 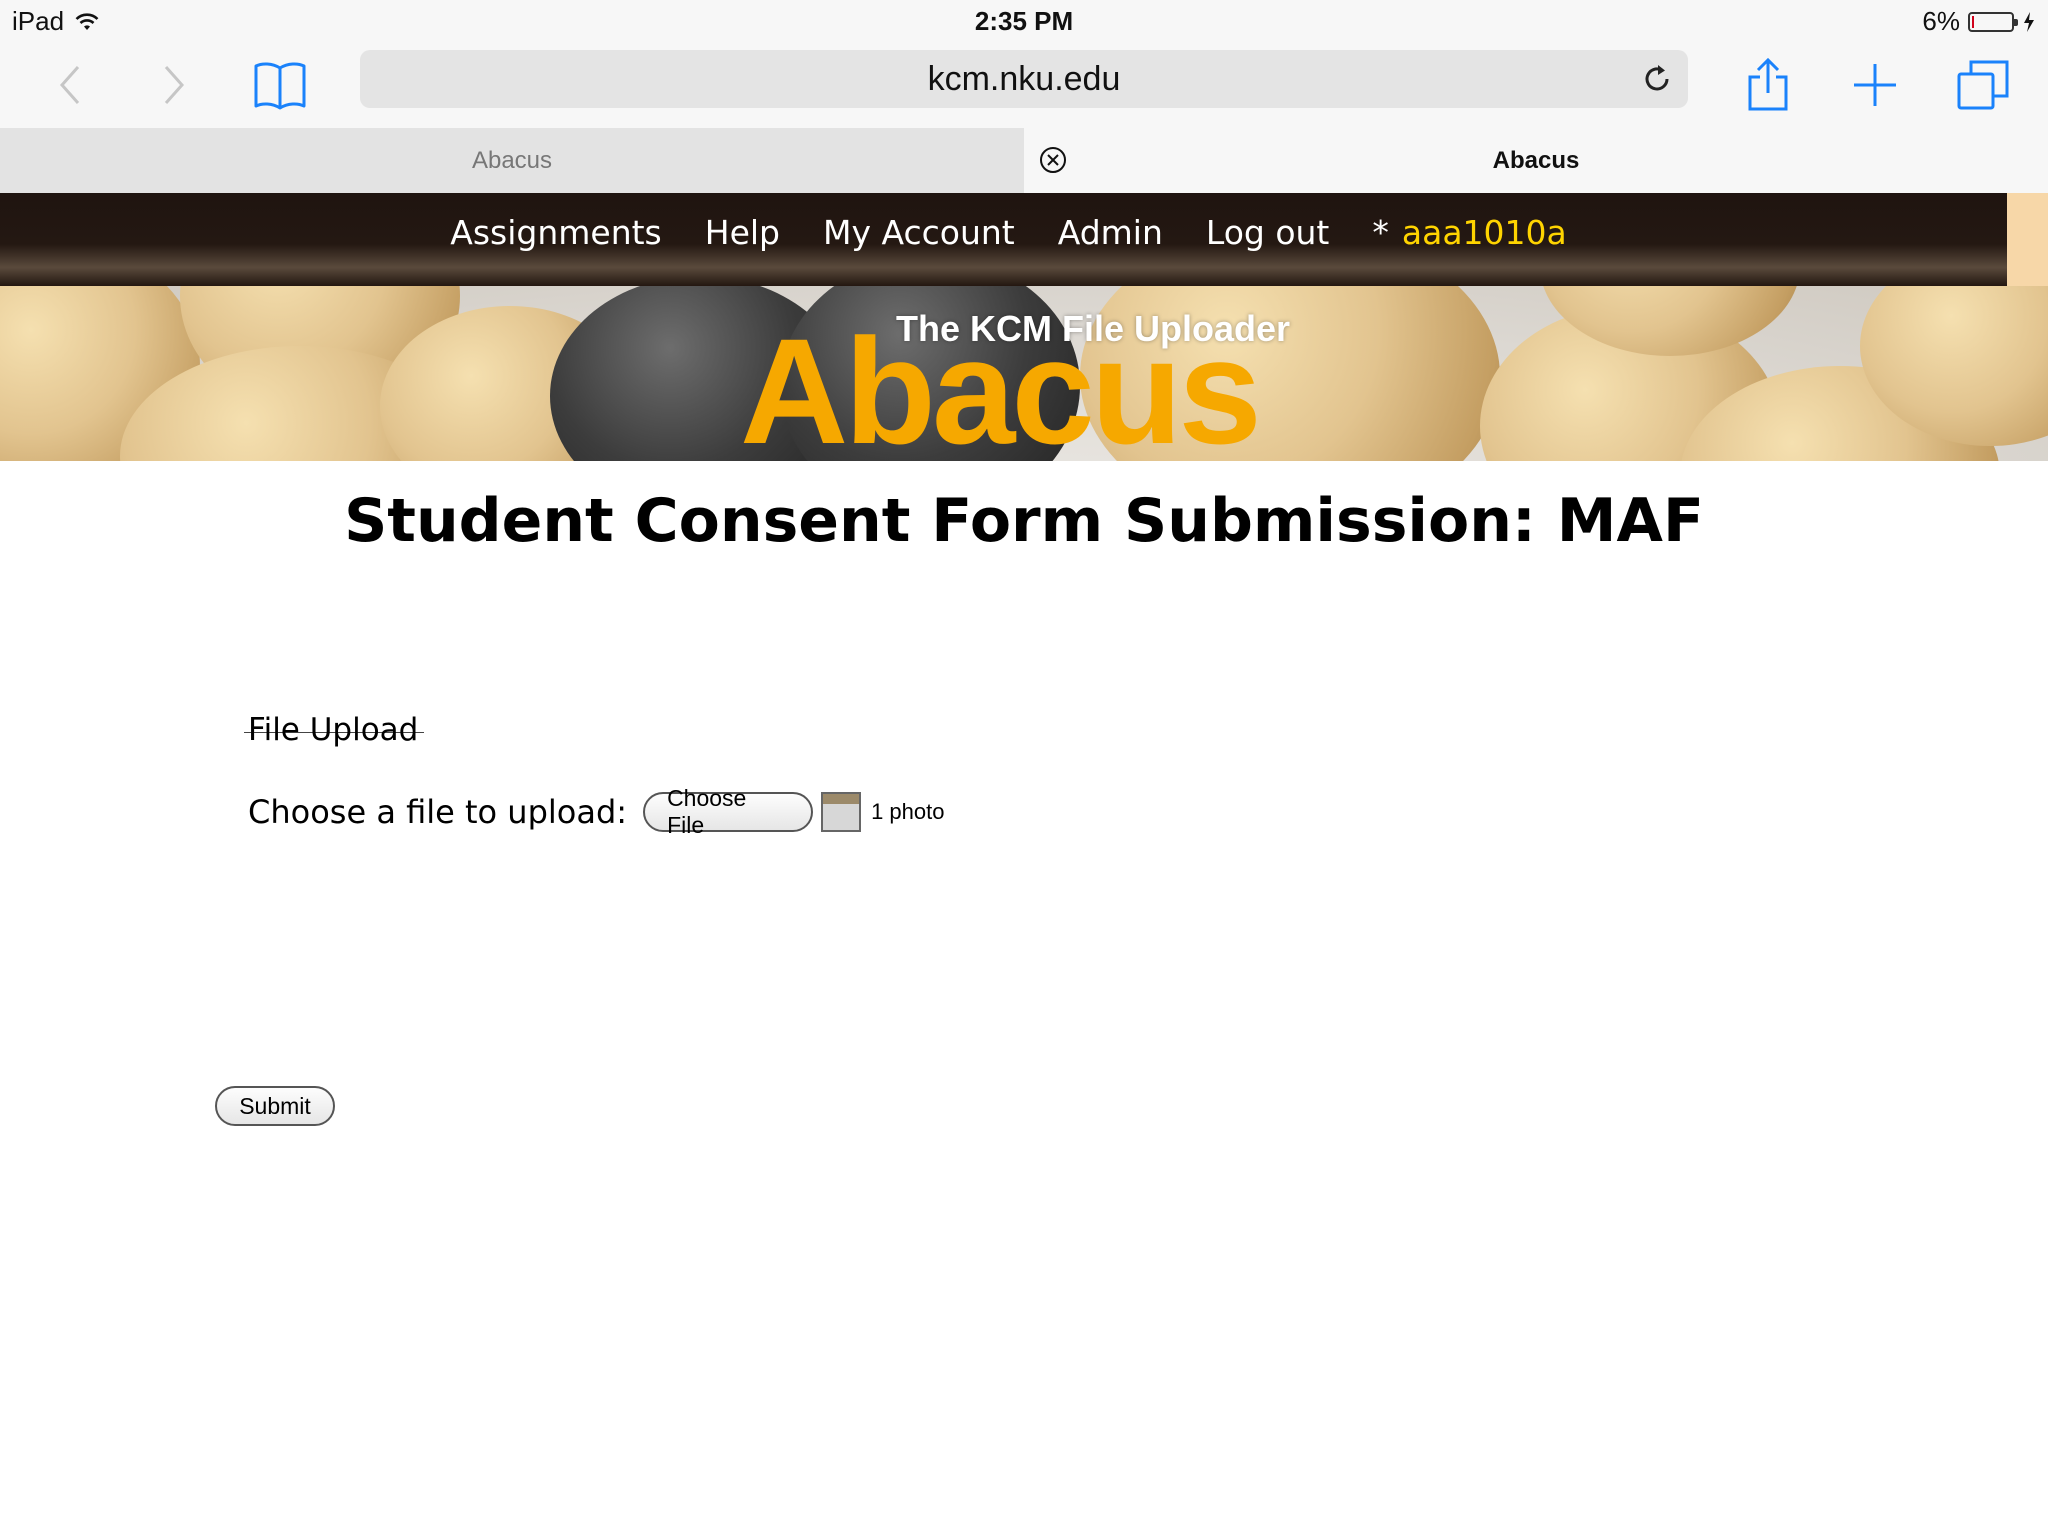 I want to click on status-bar: iPad 2:35 PM 6%, so click(x=1024, y=21).